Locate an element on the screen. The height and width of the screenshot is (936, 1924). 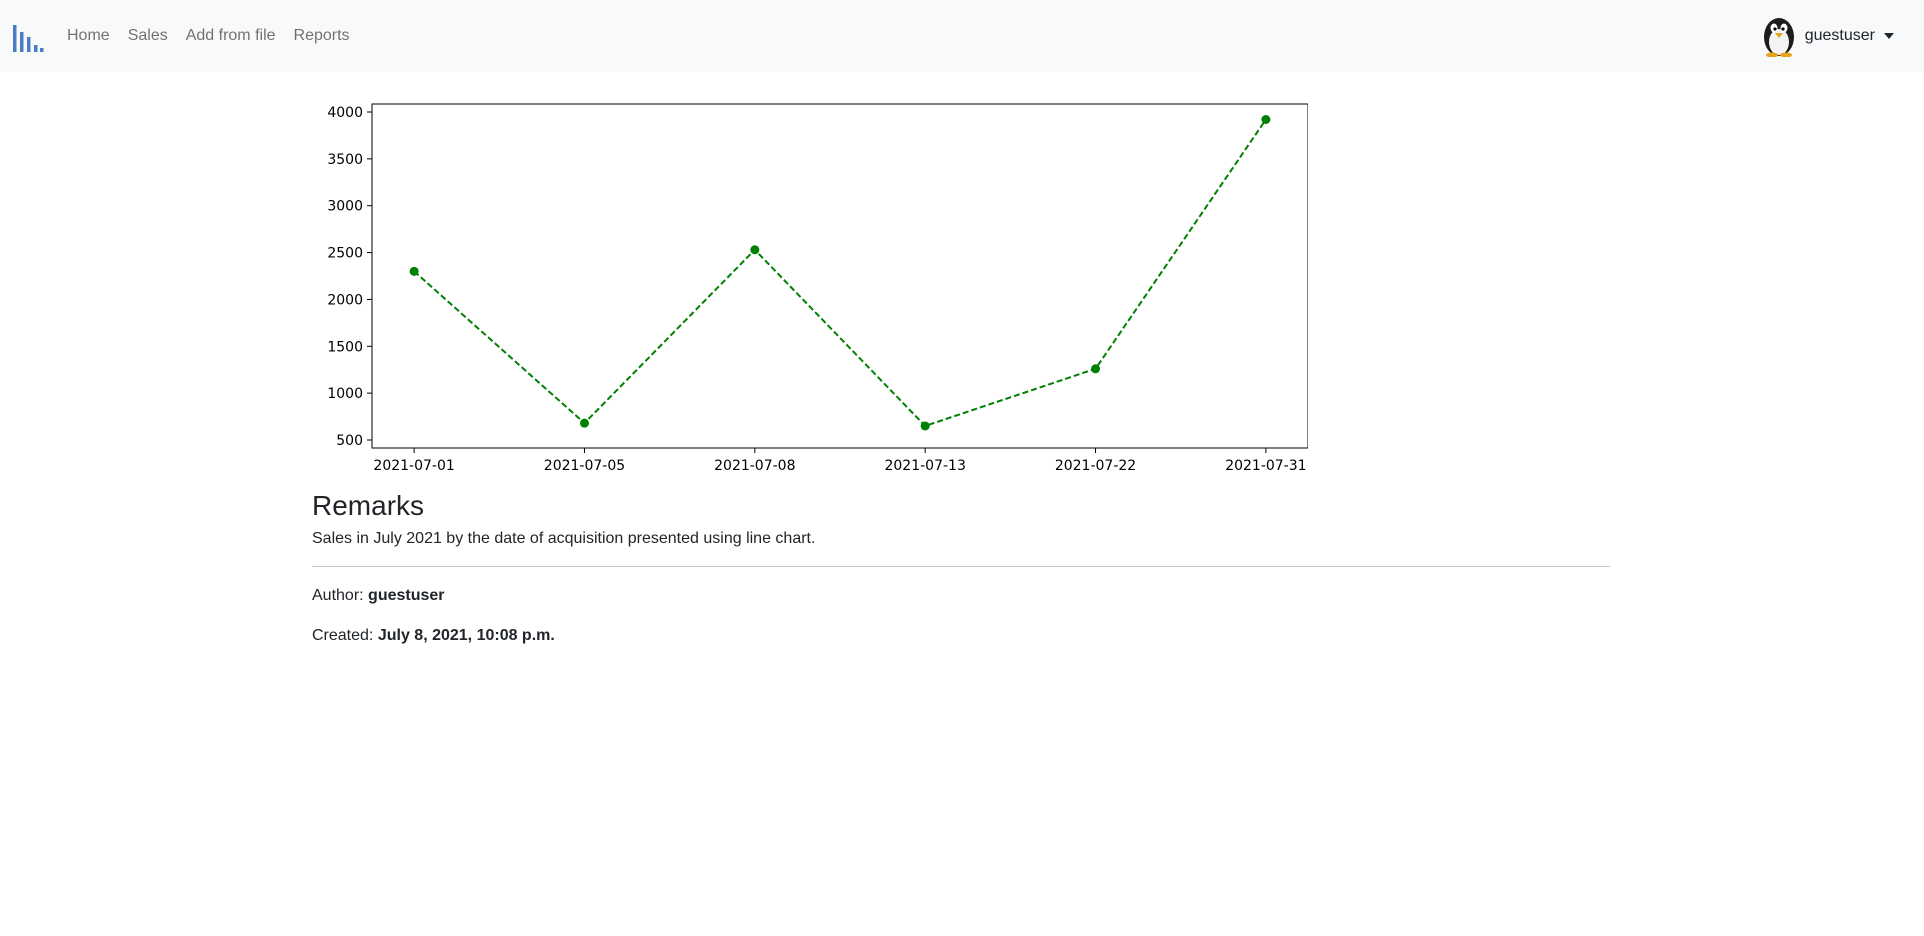
nav-home: Home is located at coordinates (88, 36).